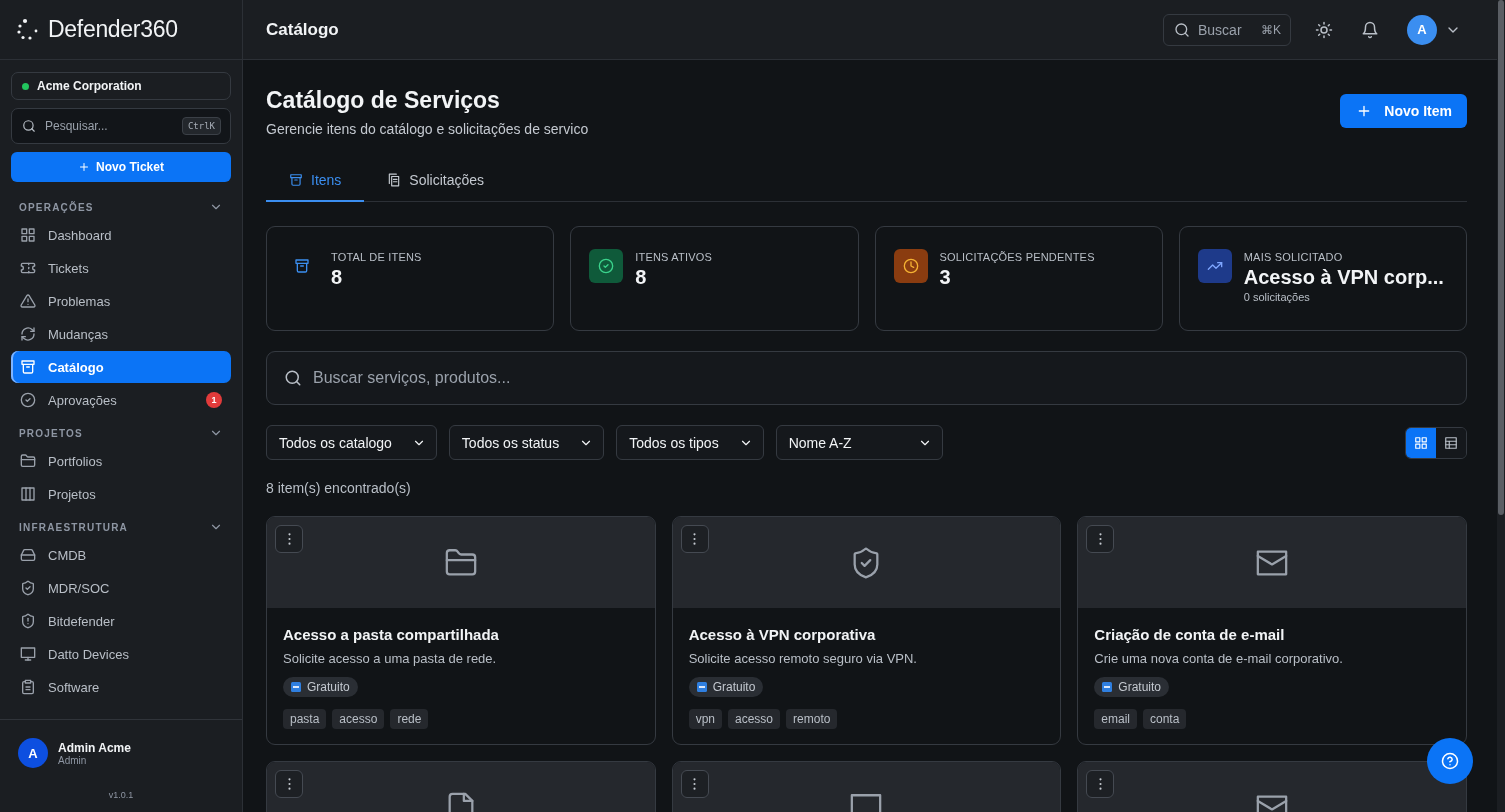  What do you see at coordinates (121, 654) in the screenshot?
I see `sidebar-item: Datto Devices` at bounding box center [121, 654].